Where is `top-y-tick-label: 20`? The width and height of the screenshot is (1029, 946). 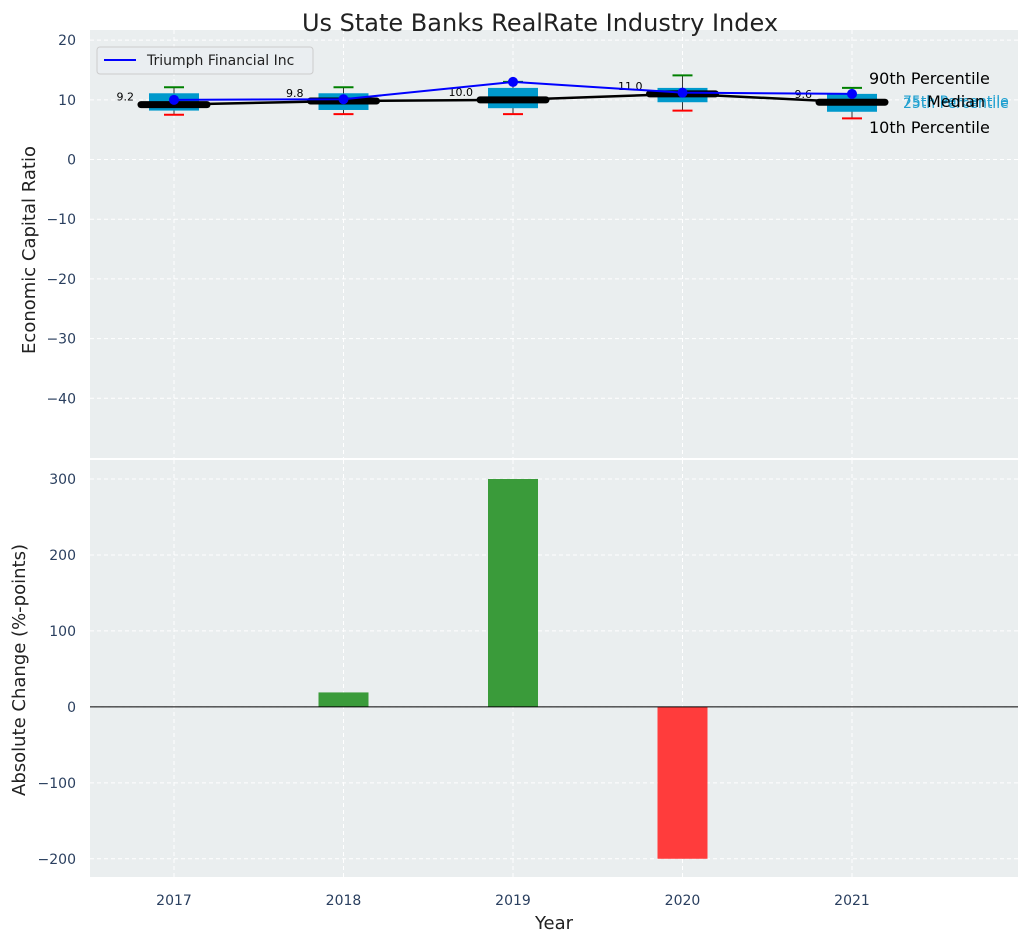
top-y-tick-label: 20 is located at coordinates (67, 41).